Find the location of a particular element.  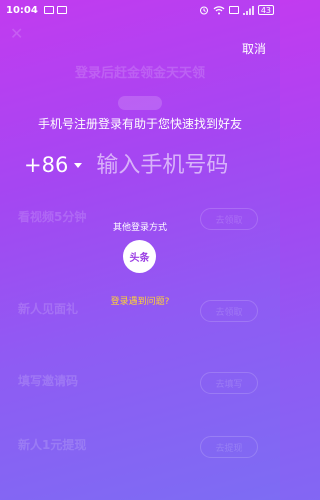

signal-icon is located at coordinates (248, 10).